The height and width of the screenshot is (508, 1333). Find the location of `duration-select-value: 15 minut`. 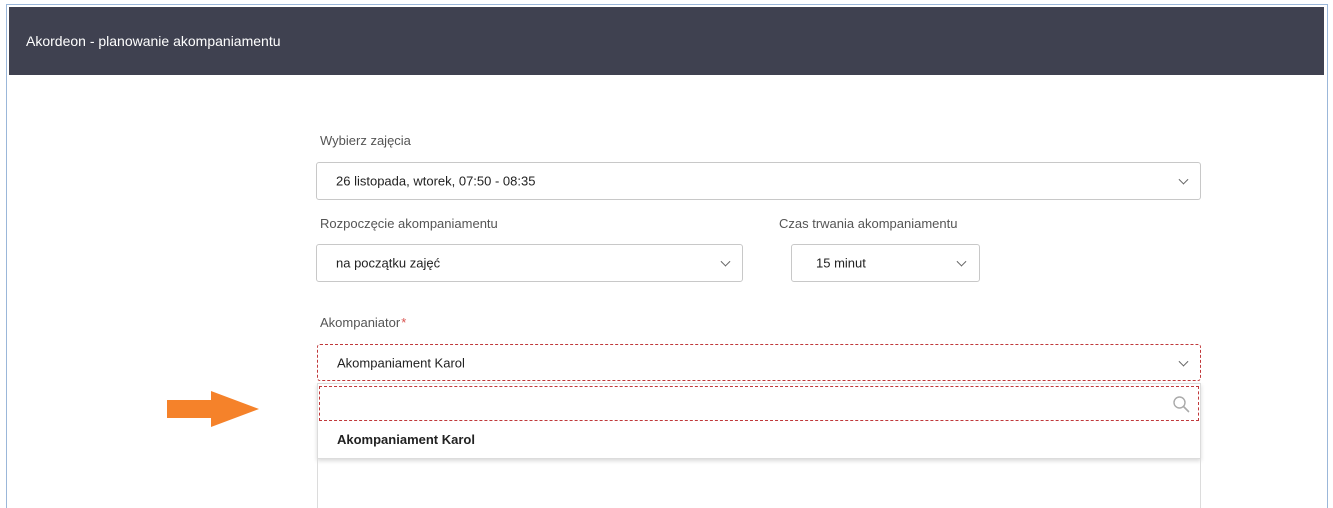

duration-select-value: 15 minut is located at coordinates (841, 263).